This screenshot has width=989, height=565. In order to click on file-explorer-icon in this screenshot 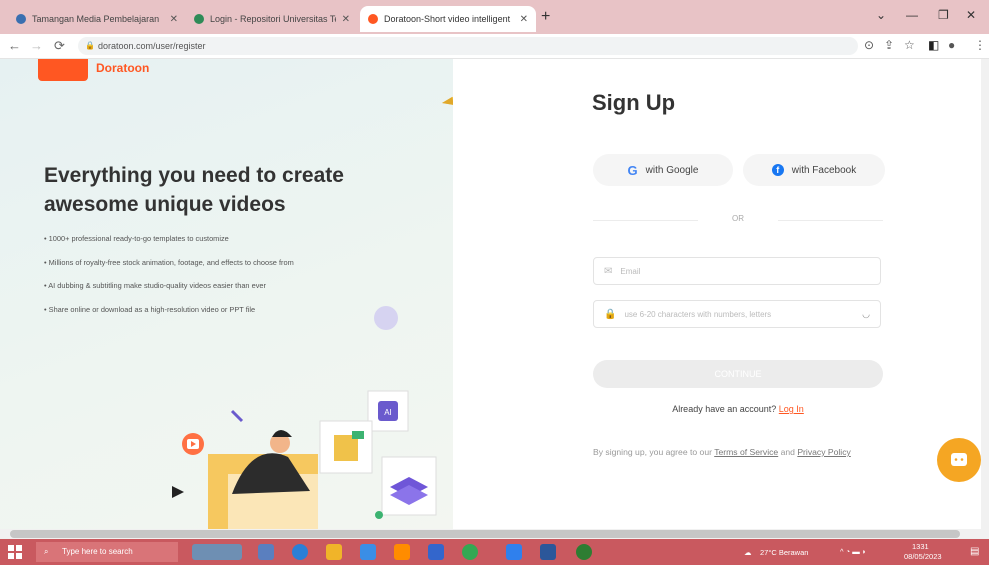, I will do `click(334, 552)`.